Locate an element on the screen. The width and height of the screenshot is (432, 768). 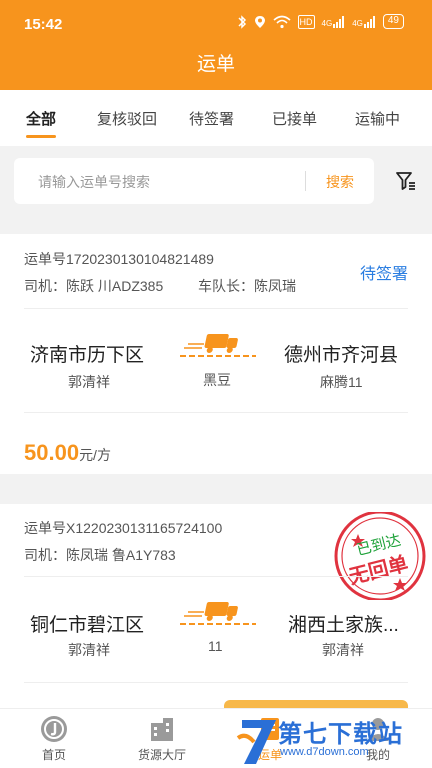
price-value: 50.00 is located at coordinates (52, 452).